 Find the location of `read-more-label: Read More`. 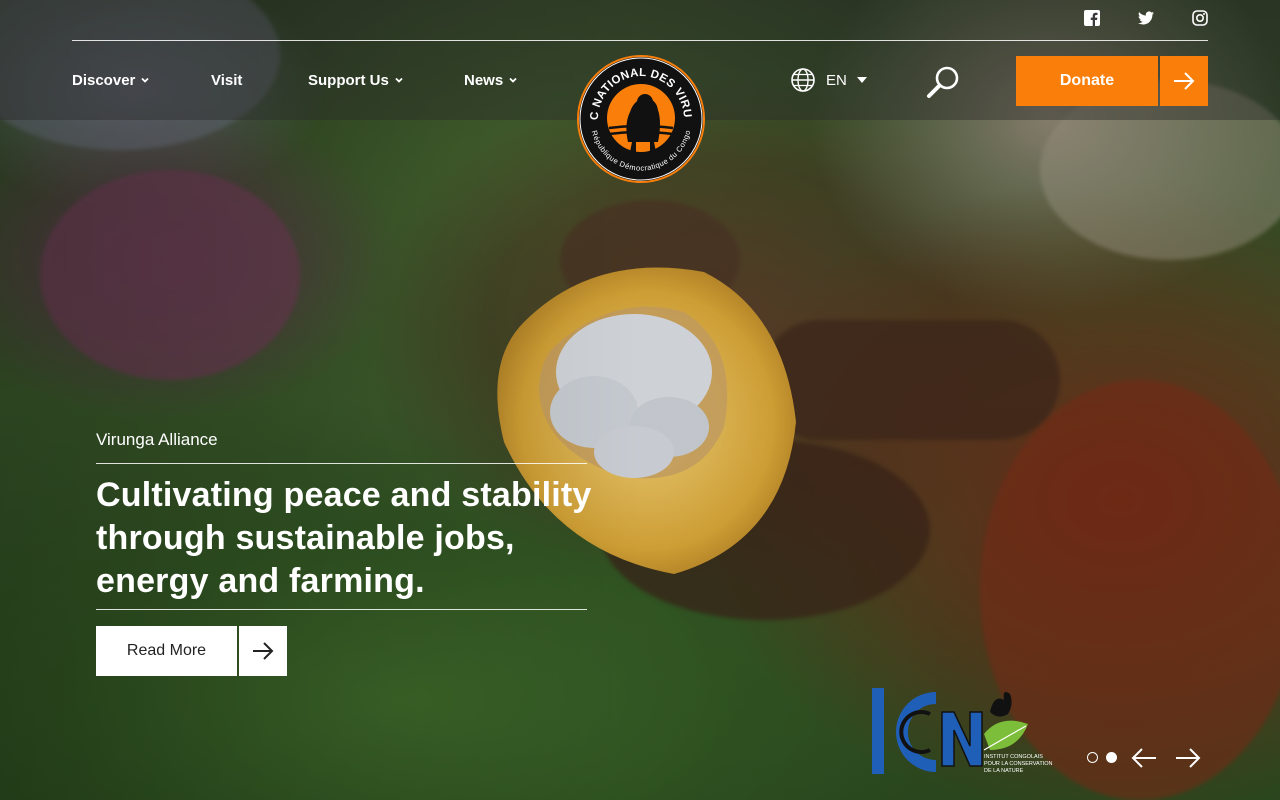

read-more-label: Read More is located at coordinates (166, 651).